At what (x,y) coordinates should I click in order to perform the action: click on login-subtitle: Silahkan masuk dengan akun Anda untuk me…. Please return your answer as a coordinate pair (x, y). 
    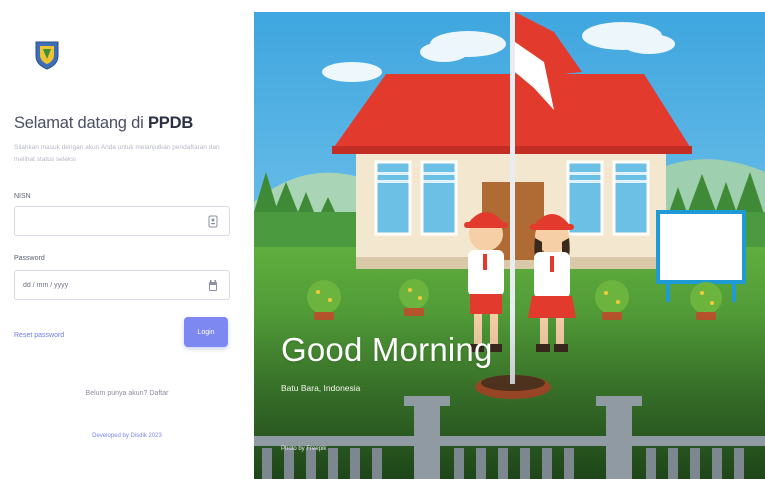
    Looking at the image, I should click on (117, 153).